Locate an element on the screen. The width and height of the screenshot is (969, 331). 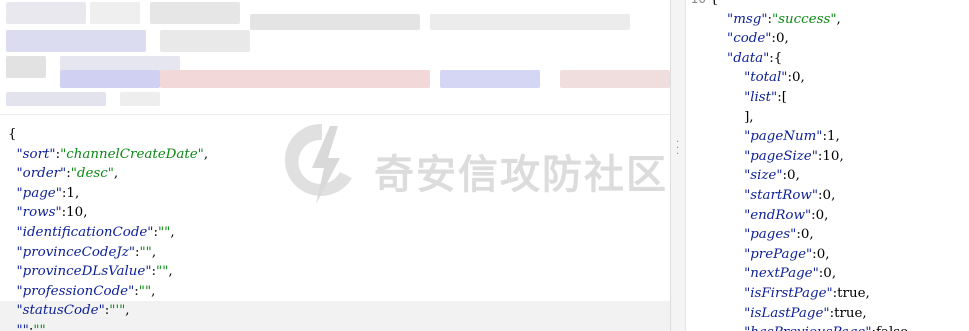
json-value: "desc" is located at coordinates (92, 174).